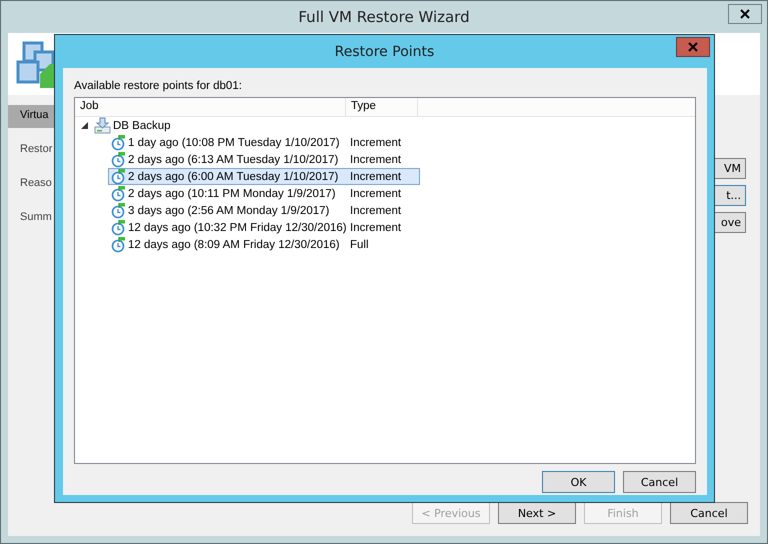 The image size is (768, 544). Describe the element at coordinates (238, 228) in the screenshot. I see `restore-point-name: 12 days ago (10:32 PM Friday 12/30/2016)` at that location.